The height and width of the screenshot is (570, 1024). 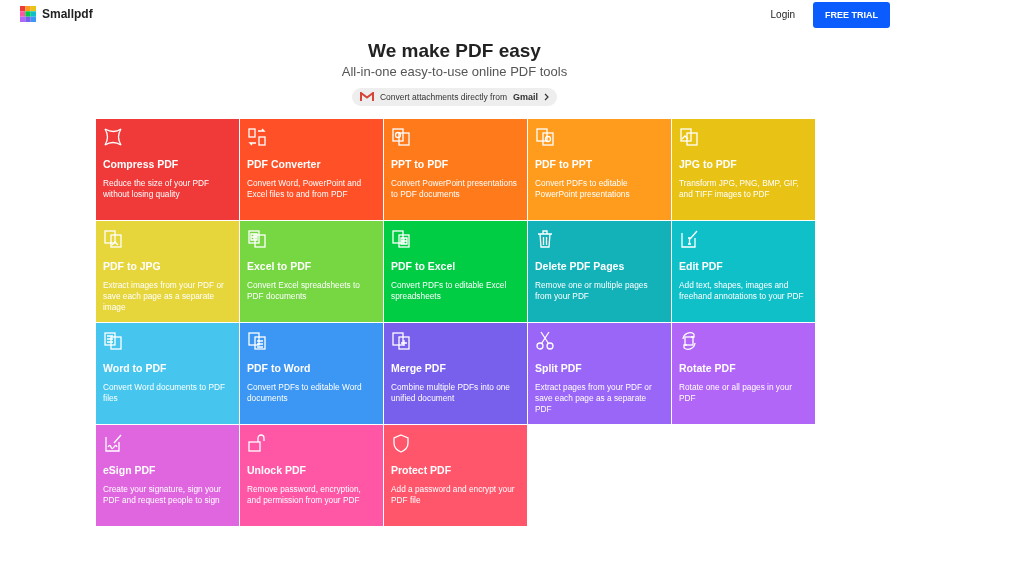 I want to click on tool-title: Excel to PDF, so click(x=280, y=266).